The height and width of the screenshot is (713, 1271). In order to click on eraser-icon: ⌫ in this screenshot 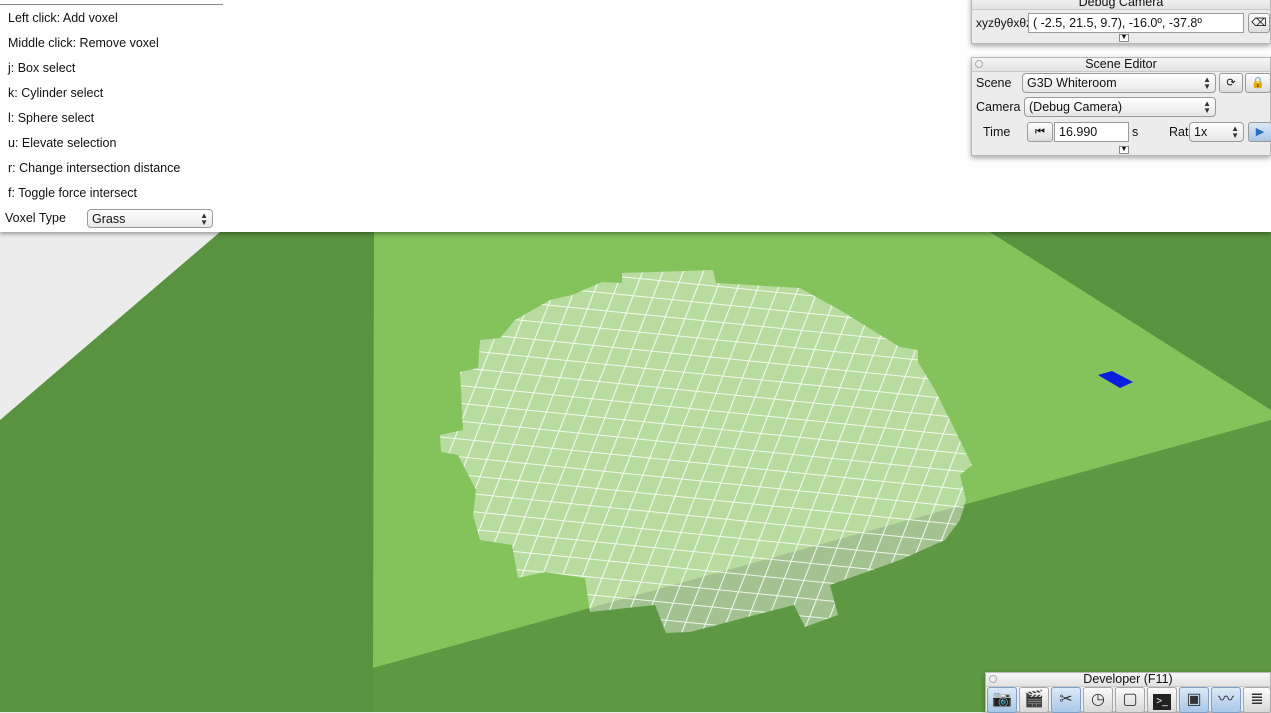, I will do `click(1259, 23)`.